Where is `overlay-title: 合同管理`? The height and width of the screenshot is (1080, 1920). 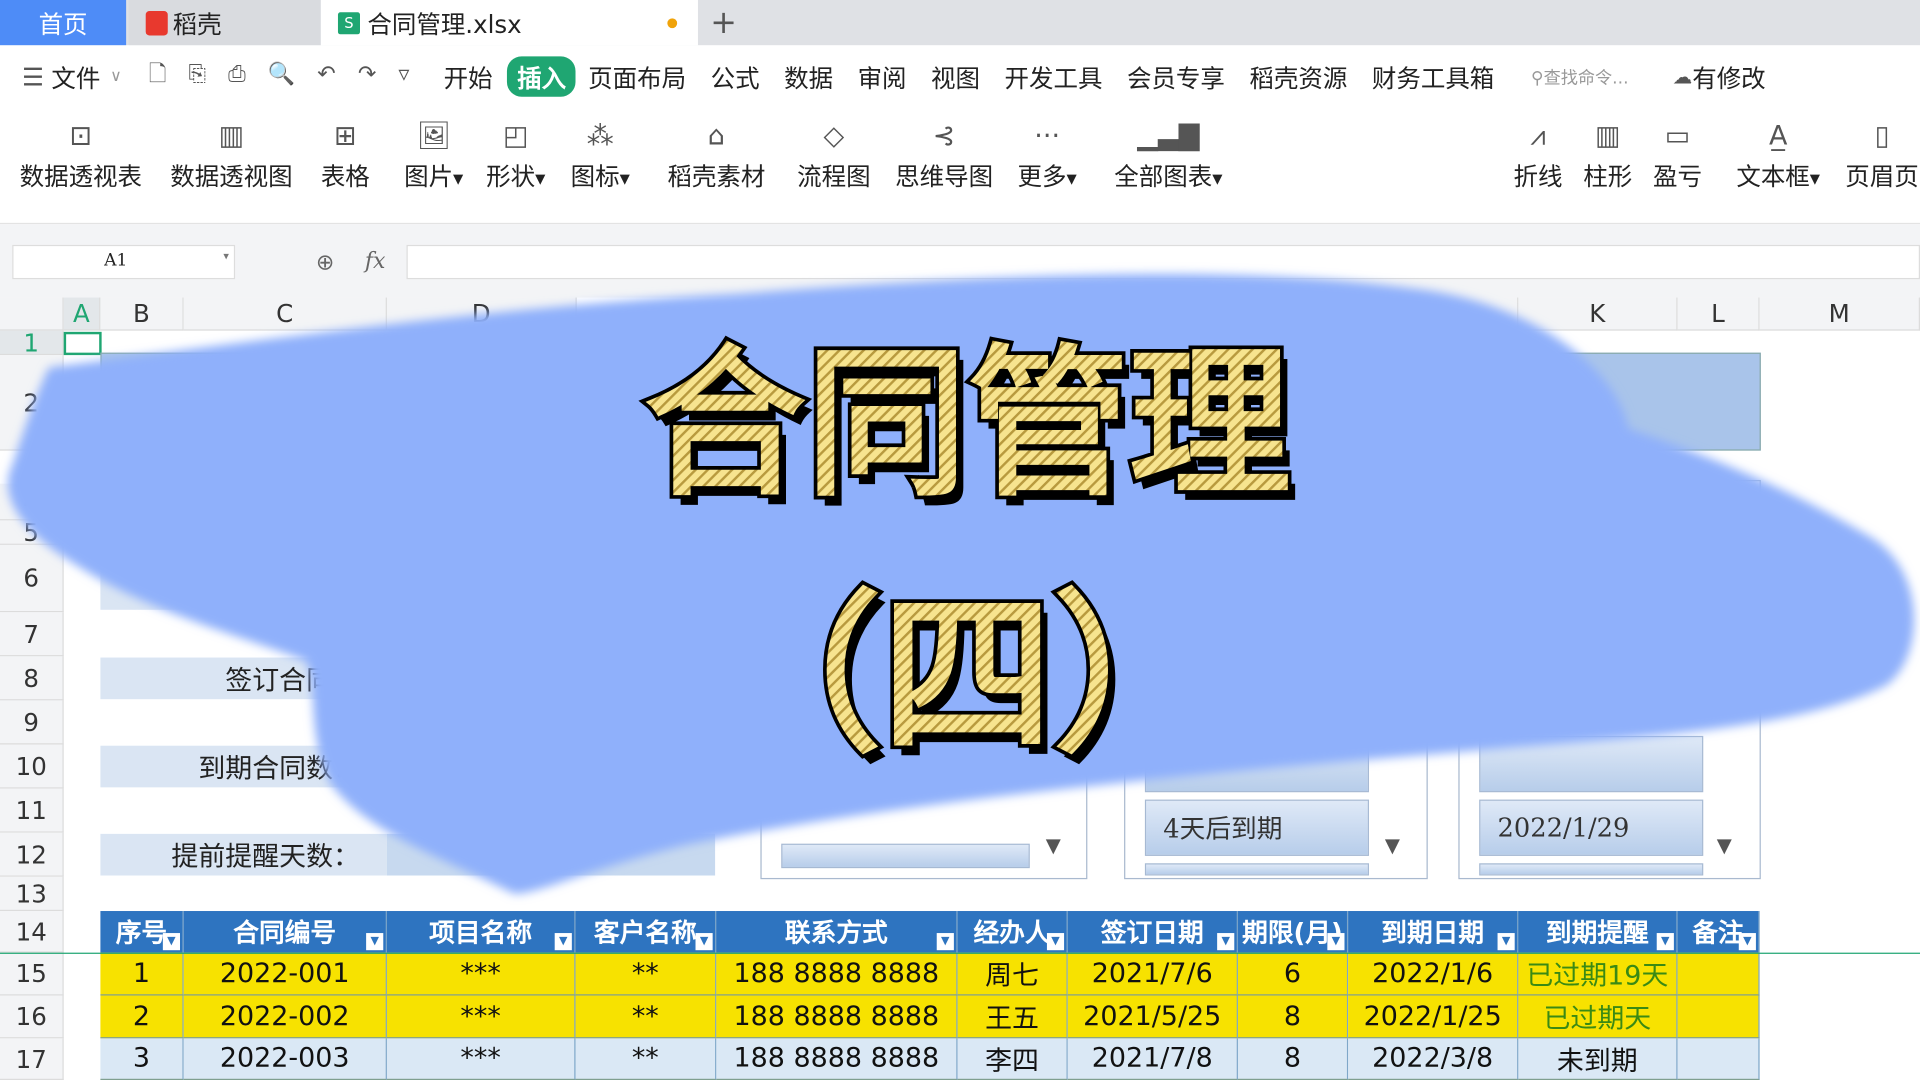 overlay-title: 合同管理 is located at coordinates (967, 425).